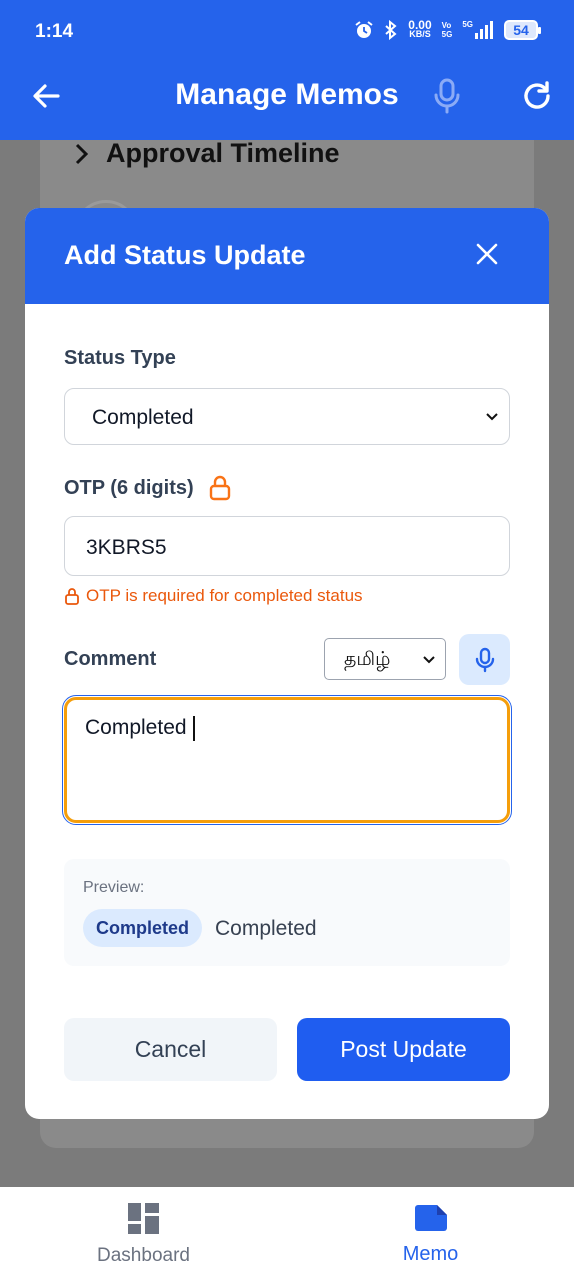 The image size is (574, 1280). I want to click on close-icon, so click(487, 254).